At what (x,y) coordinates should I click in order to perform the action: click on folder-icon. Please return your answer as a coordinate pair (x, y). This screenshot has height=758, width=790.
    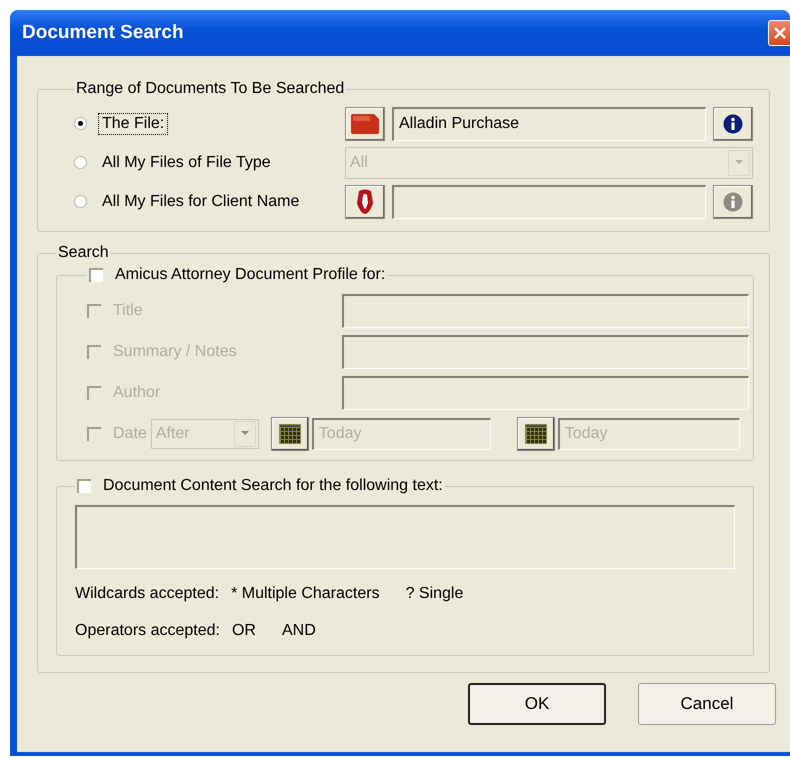
    Looking at the image, I should click on (365, 123).